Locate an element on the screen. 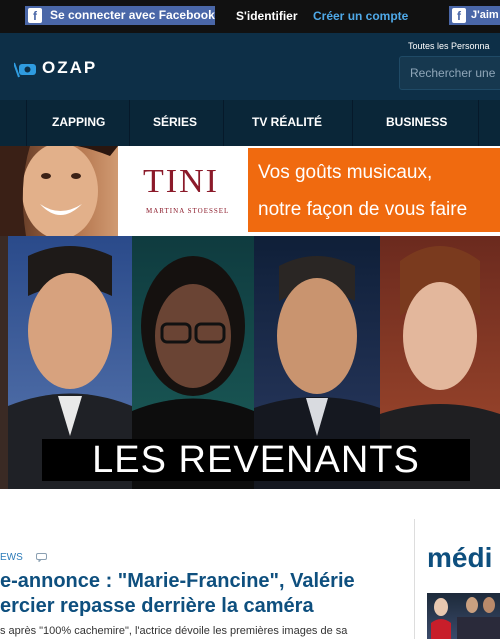 The image size is (500, 644). personal-link: Toutes les Personna is located at coordinates (449, 46).